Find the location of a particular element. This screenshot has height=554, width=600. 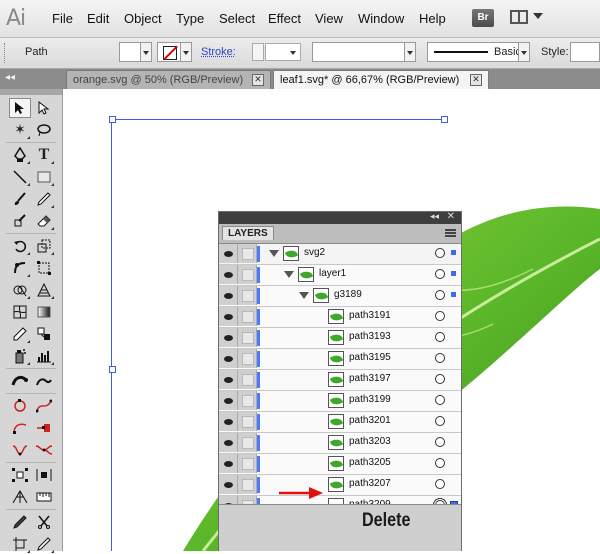

layer-row-path3197: path3197 is located at coordinates (340, 380).